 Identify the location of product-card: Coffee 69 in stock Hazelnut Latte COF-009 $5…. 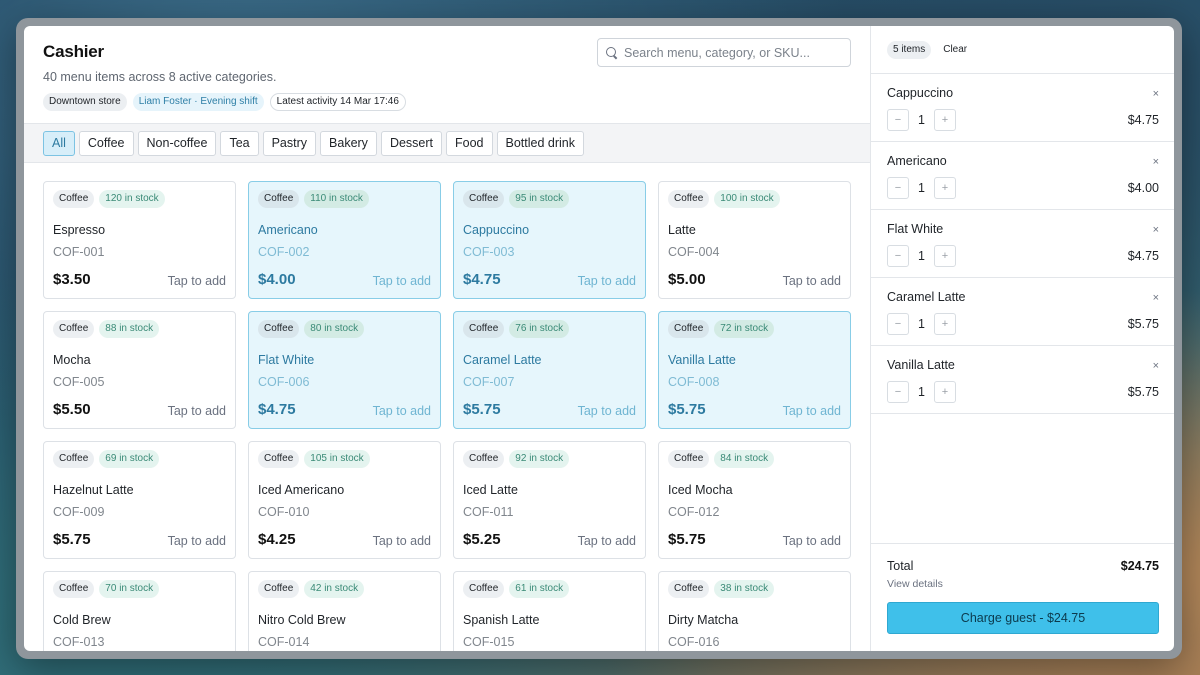
(139, 500).